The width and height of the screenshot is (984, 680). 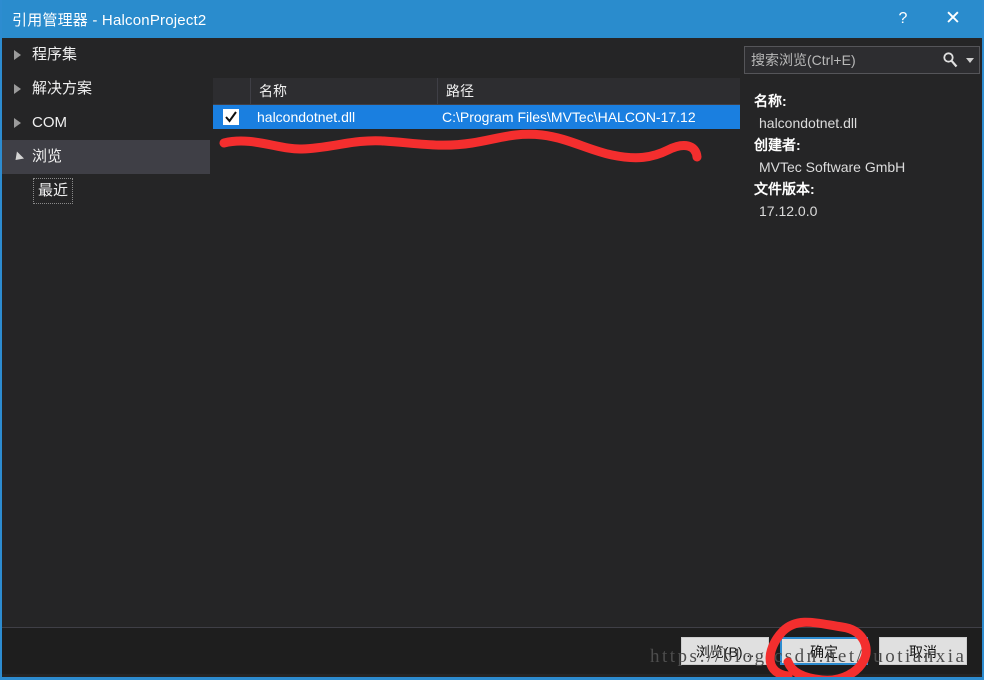 What do you see at coordinates (784, 189) in the screenshot?
I see `detail-key-fileversion: 文件版本:` at bounding box center [784, 189].